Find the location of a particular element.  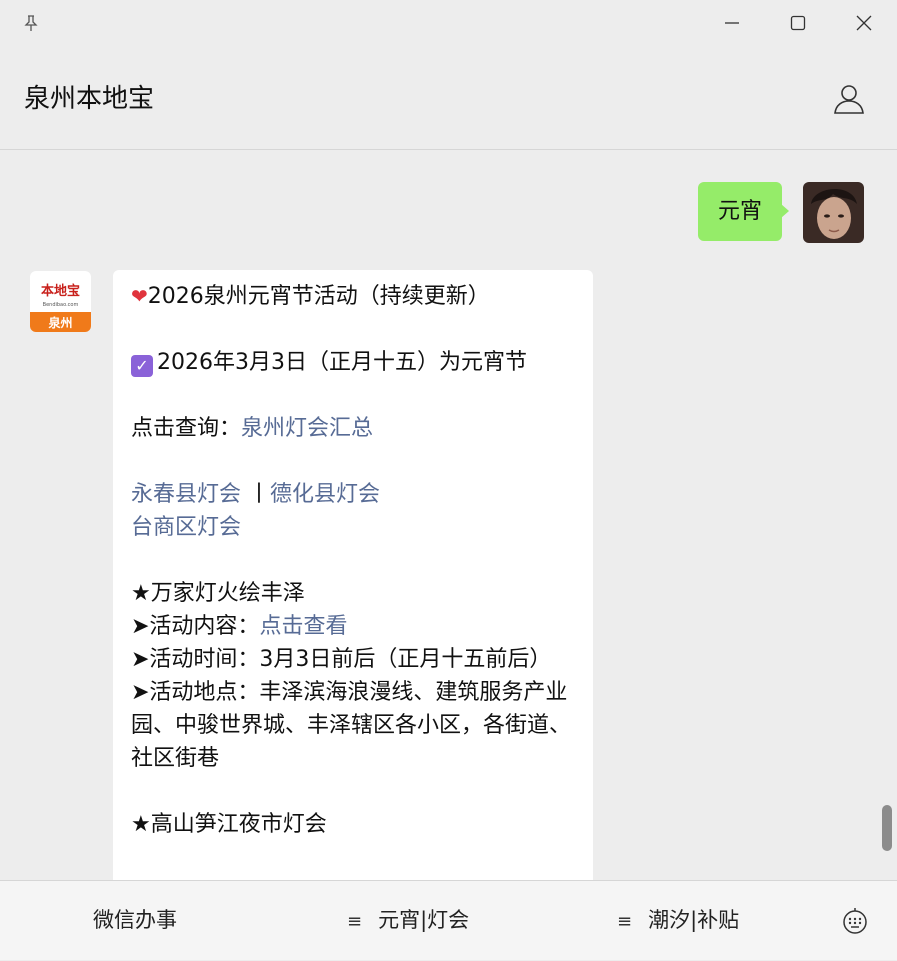

menu-label: 微信办事 is located at coordinates (135, 920).